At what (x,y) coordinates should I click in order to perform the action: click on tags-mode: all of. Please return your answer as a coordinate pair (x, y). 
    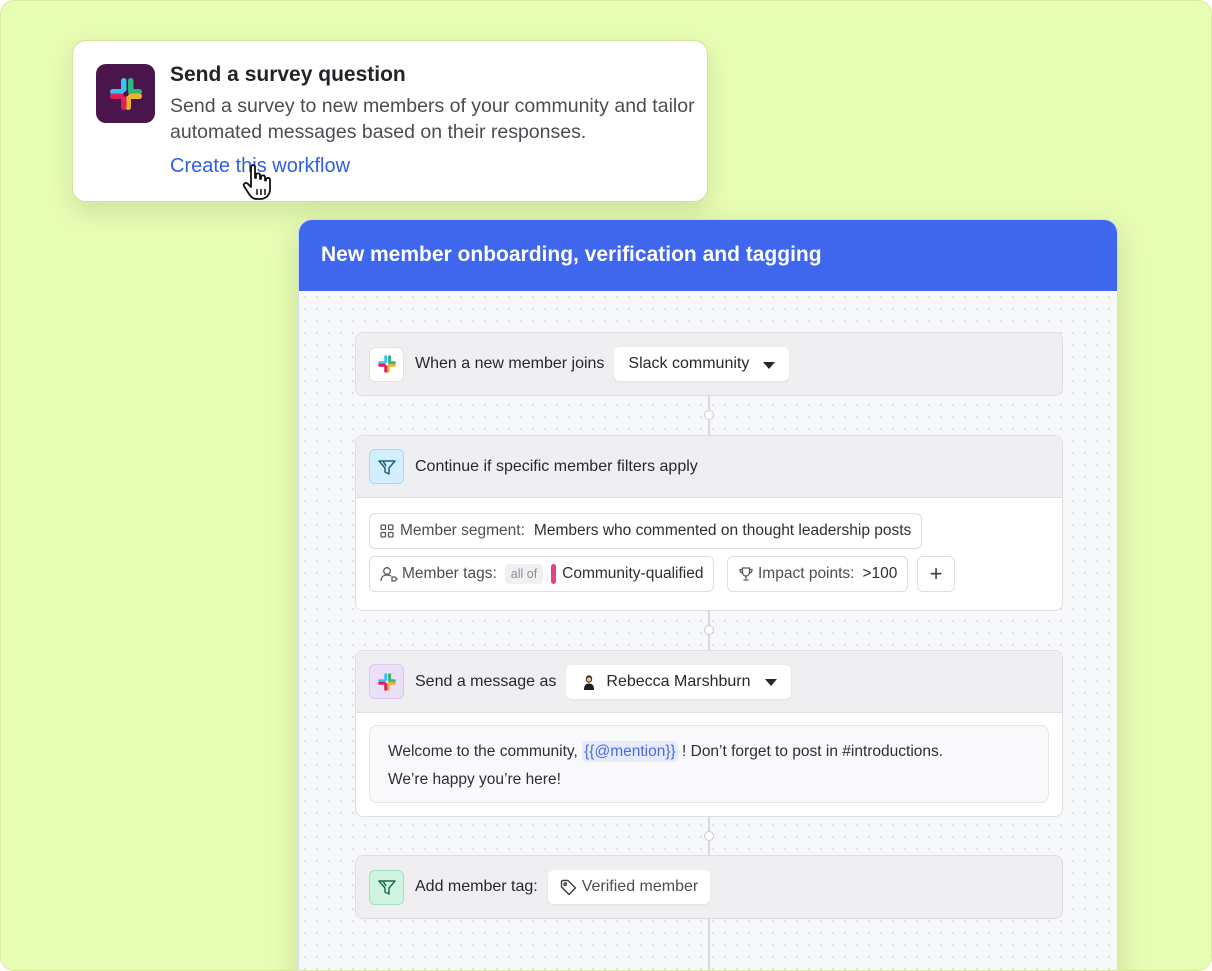
    Looking at the image, I should click on (524, 574).